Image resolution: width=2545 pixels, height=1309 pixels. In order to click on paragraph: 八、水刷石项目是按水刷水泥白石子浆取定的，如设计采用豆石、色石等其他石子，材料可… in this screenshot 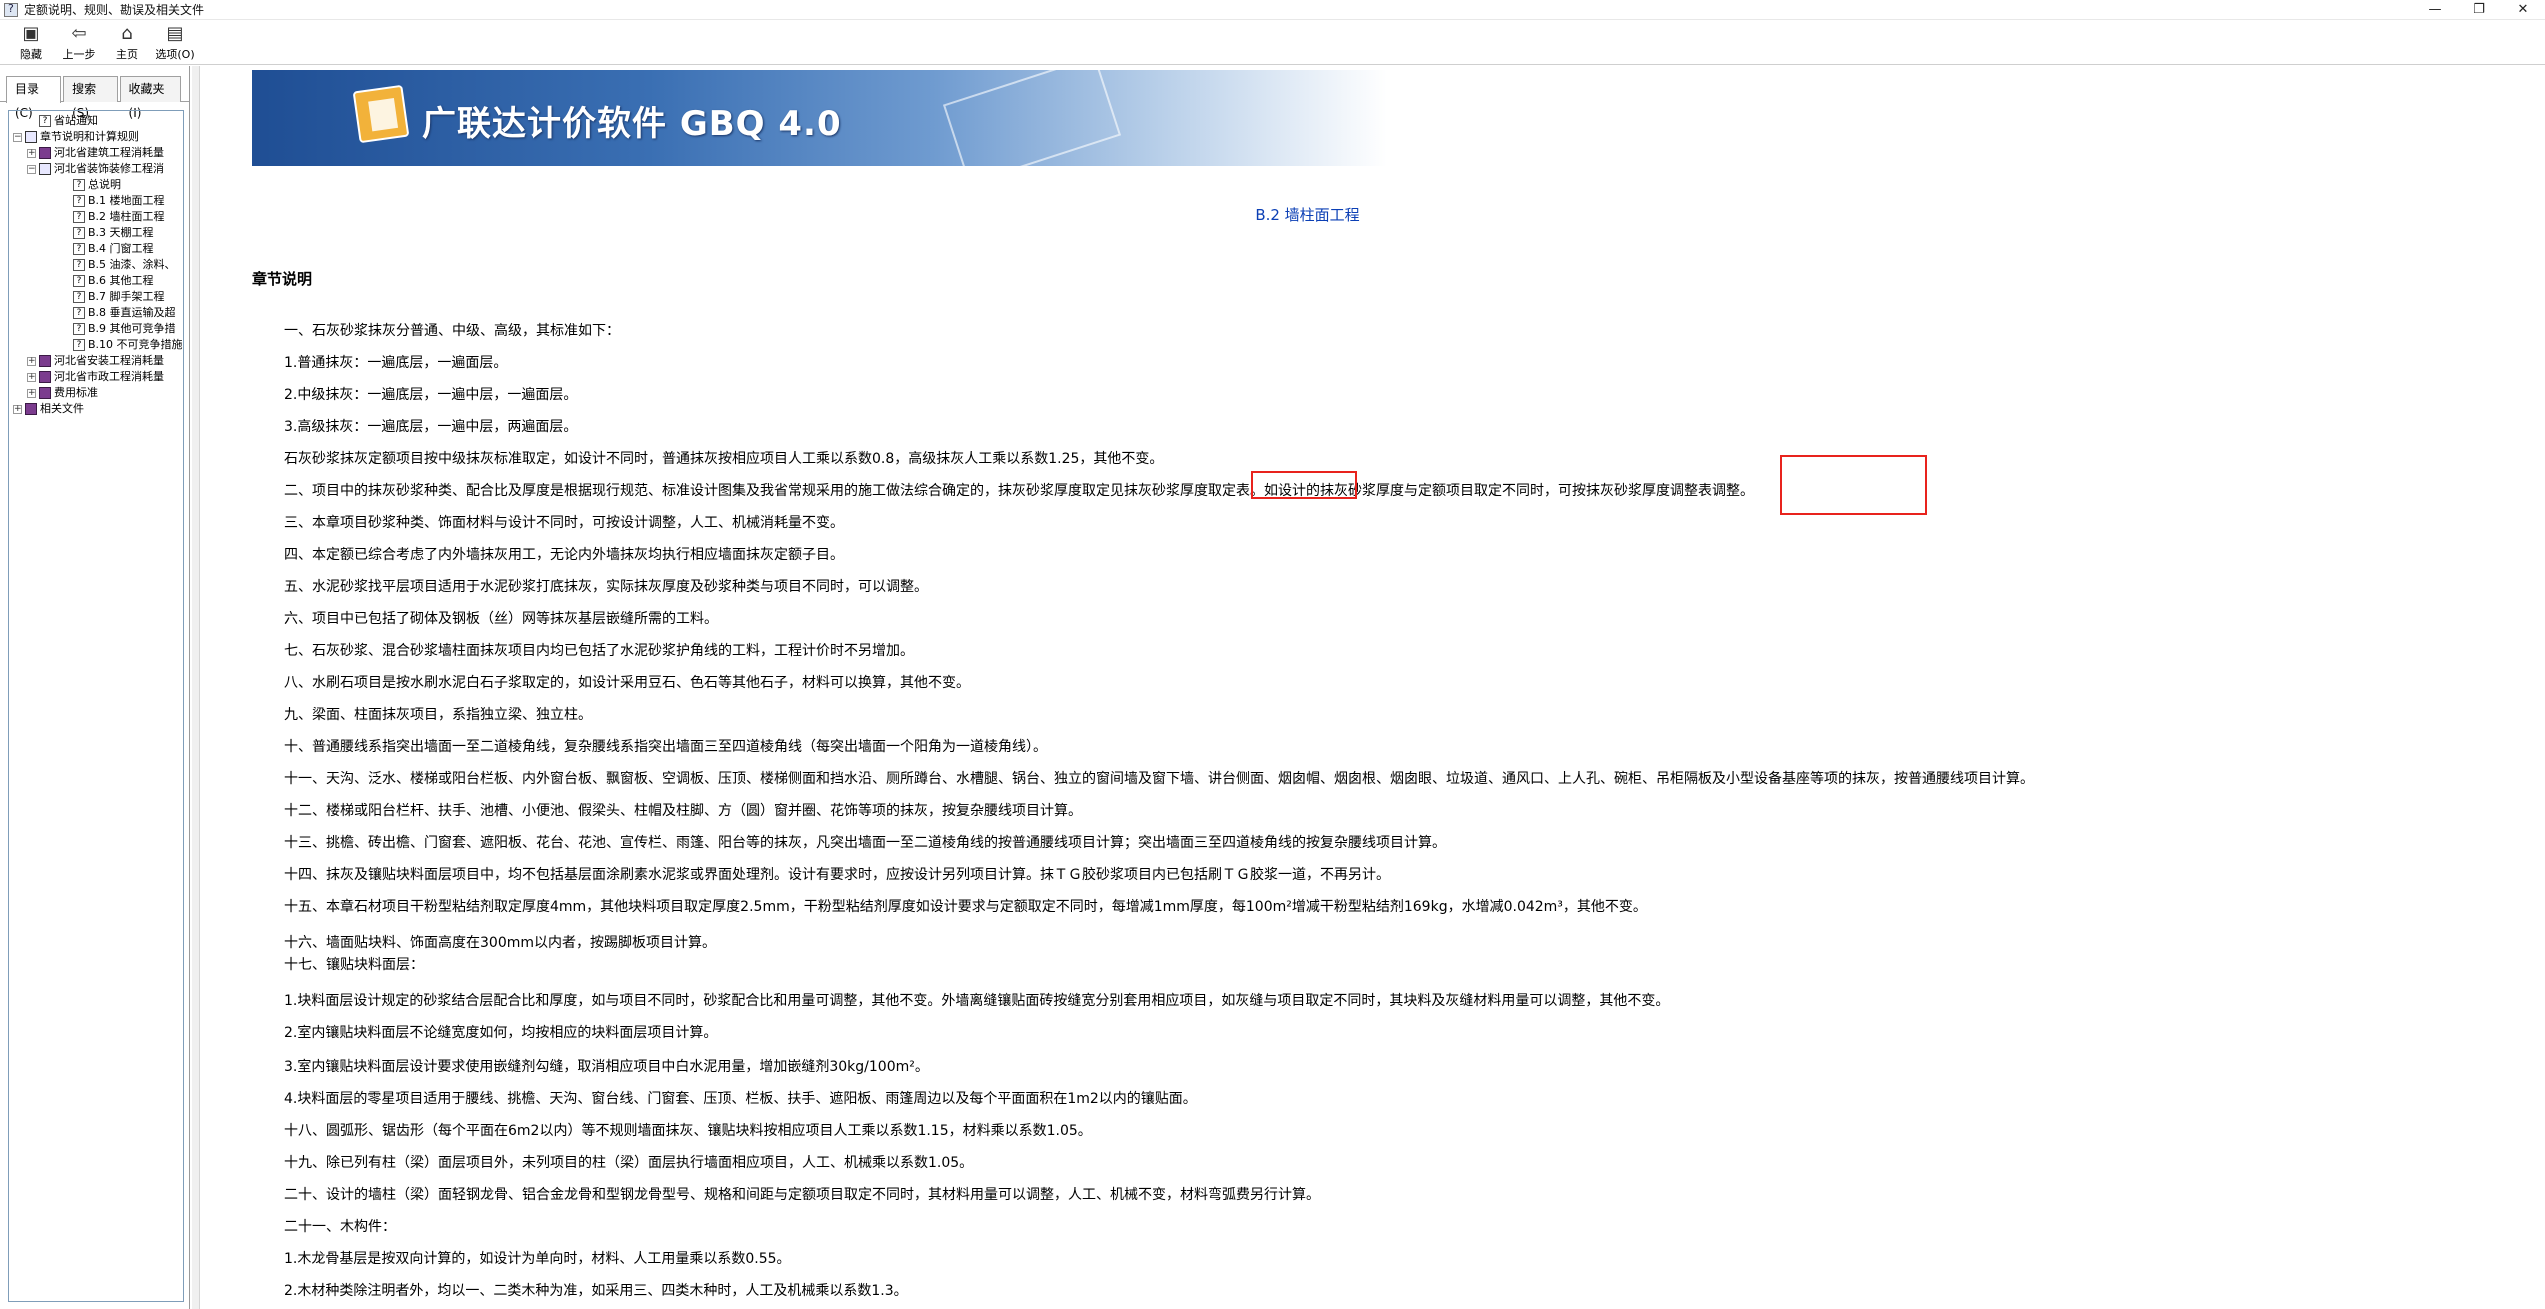, I will do `click(627, 683)`.